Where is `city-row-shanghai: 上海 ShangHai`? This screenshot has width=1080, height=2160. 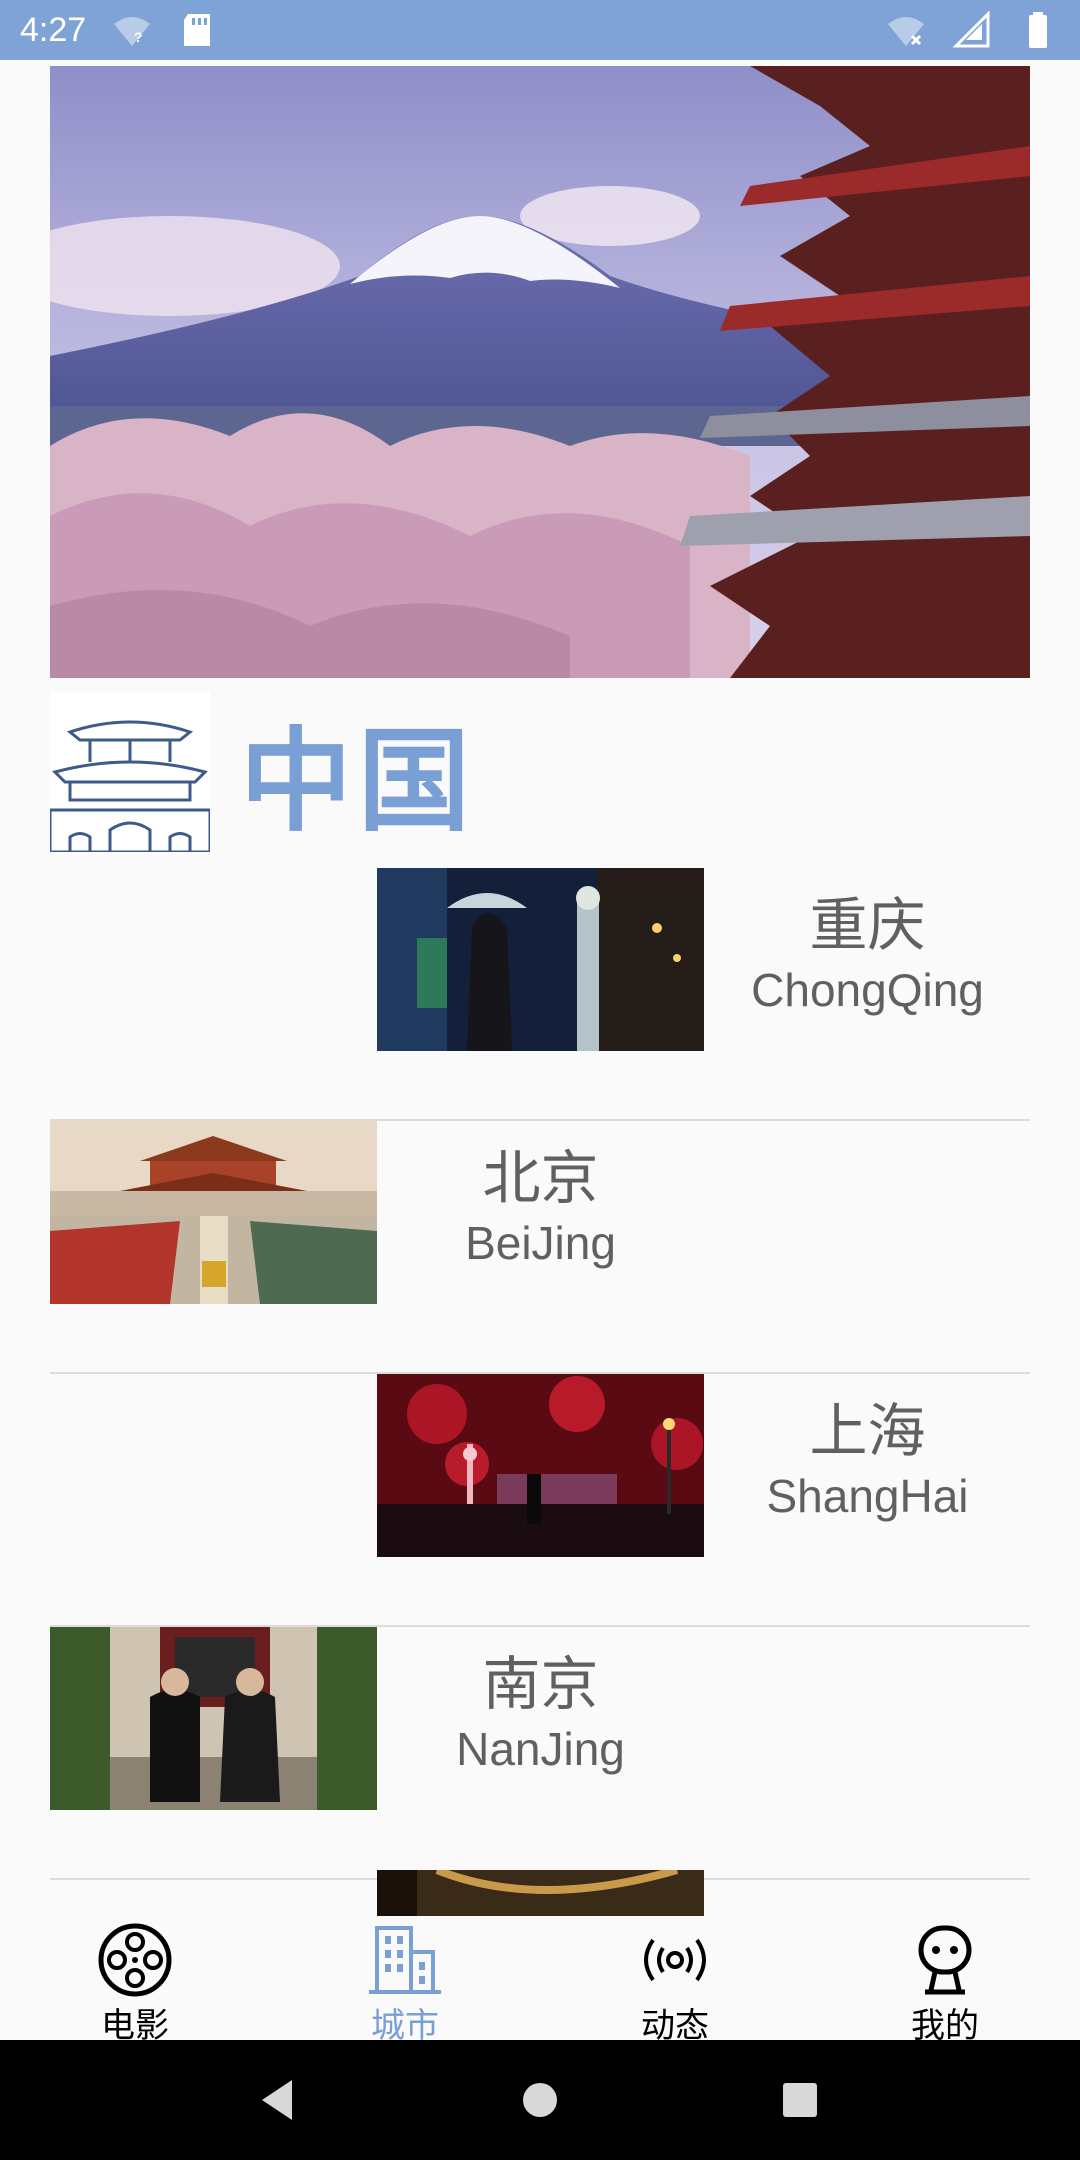
city-row-shanghai: 上海 ShangHai is located at coordinates (540, 1500).